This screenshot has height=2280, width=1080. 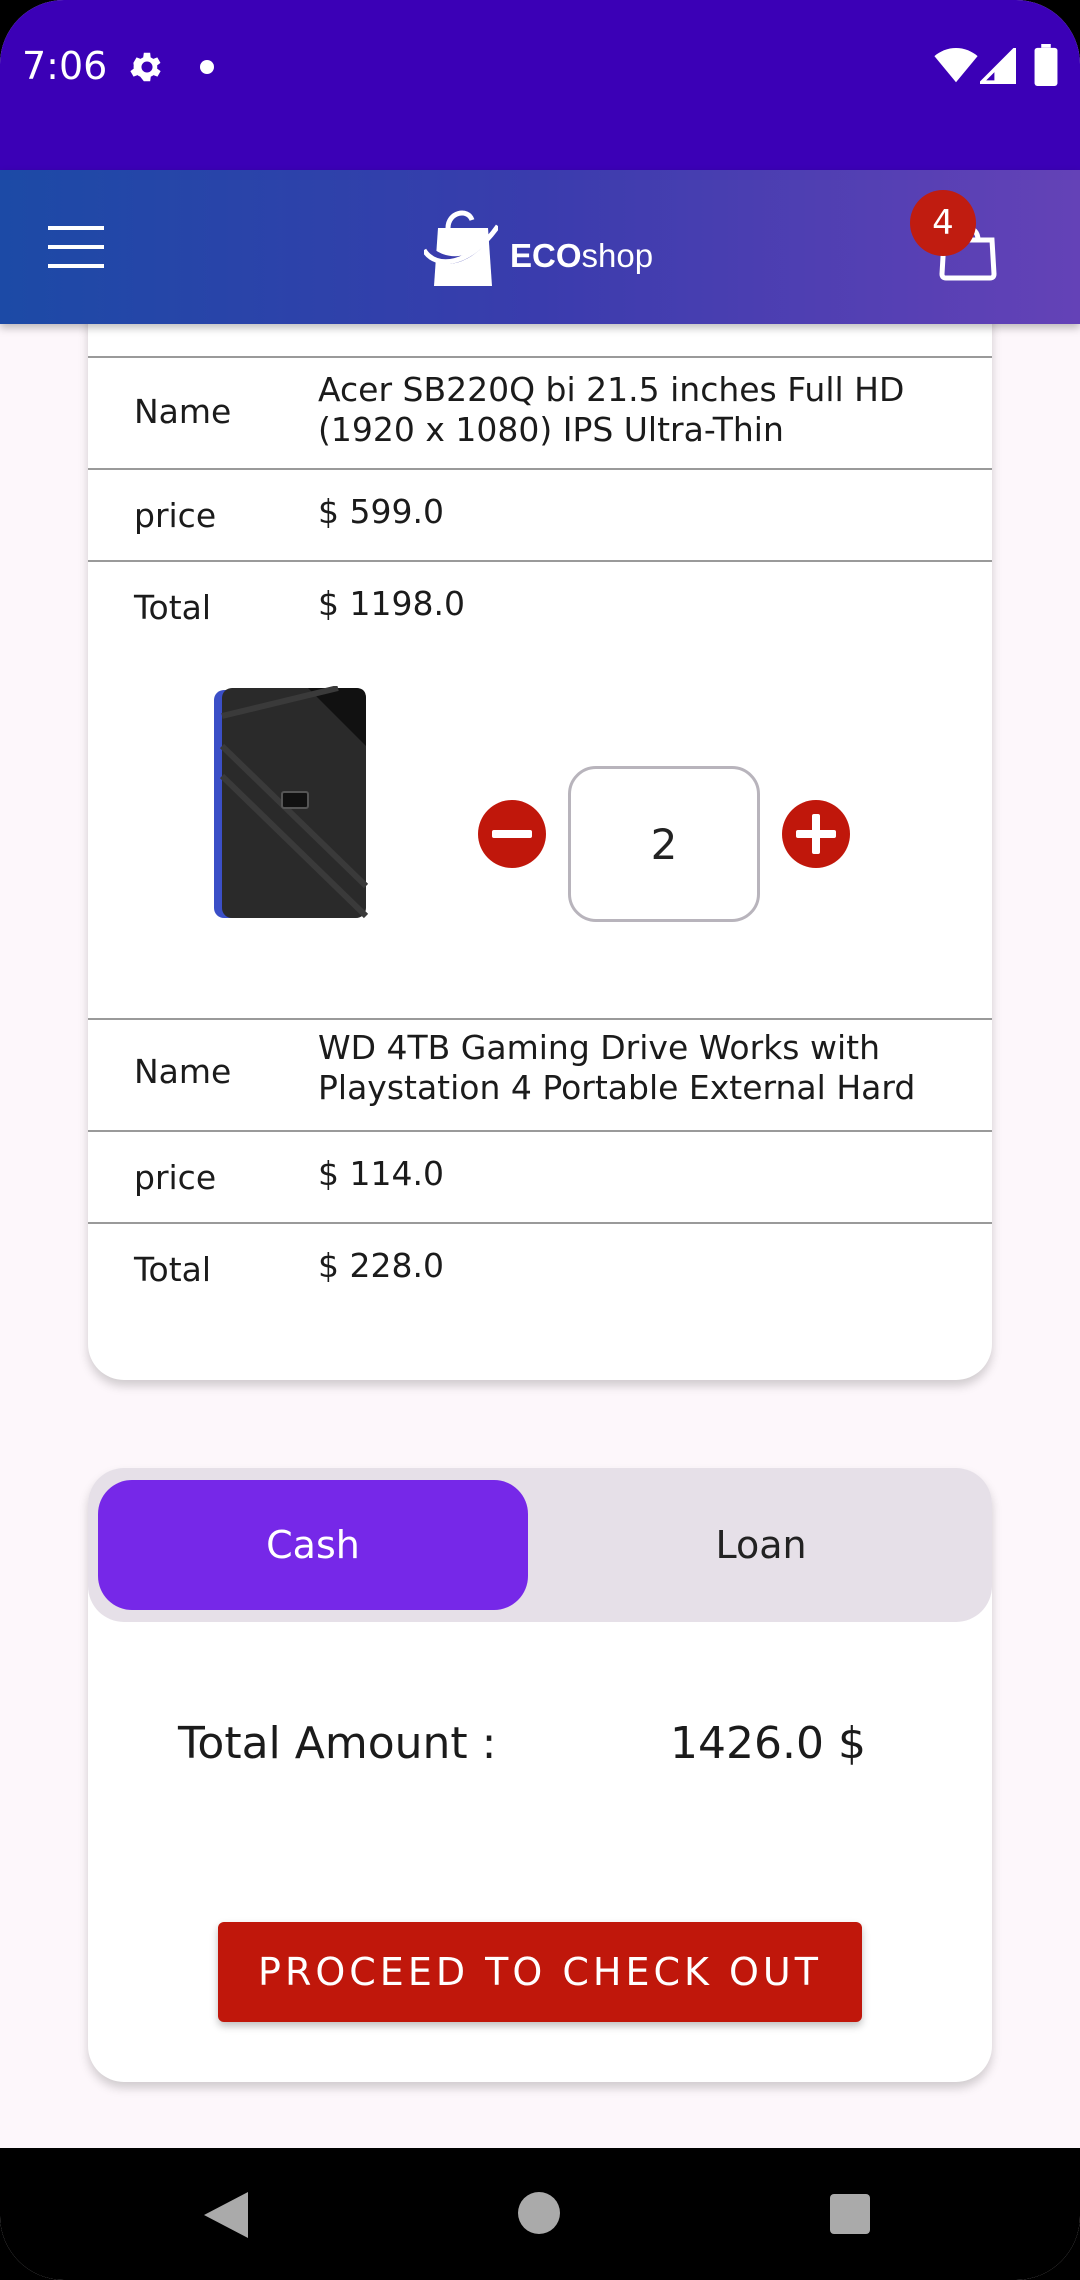 I want to click on total-amount-value: 1426.0 $, so click(x=768, y=1743).